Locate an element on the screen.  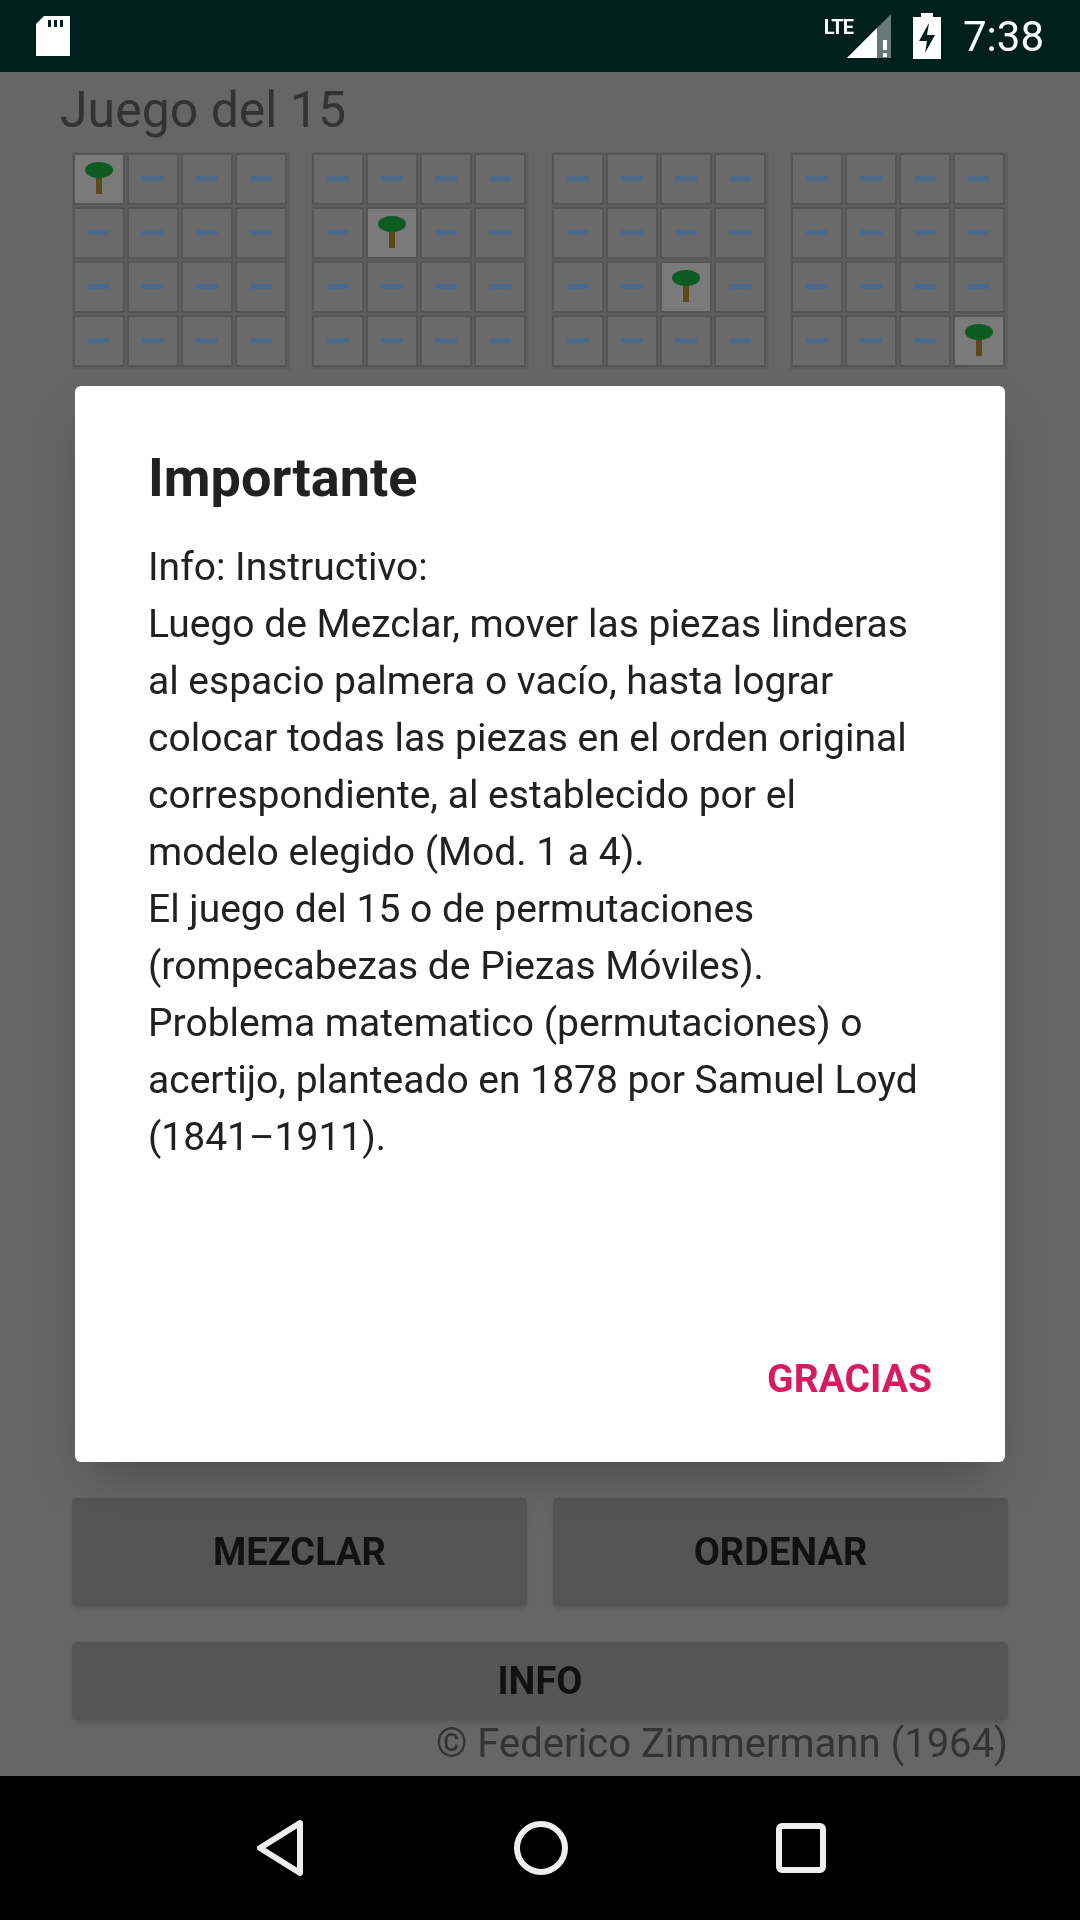
home-icon is located at coordinates (541, 1848).